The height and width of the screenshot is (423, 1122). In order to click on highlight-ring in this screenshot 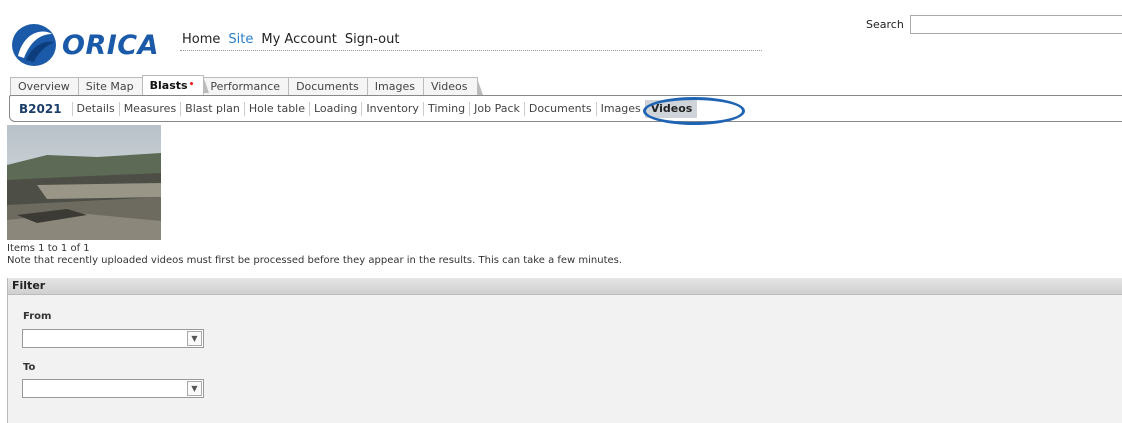, I will do `click(694, 111)`.